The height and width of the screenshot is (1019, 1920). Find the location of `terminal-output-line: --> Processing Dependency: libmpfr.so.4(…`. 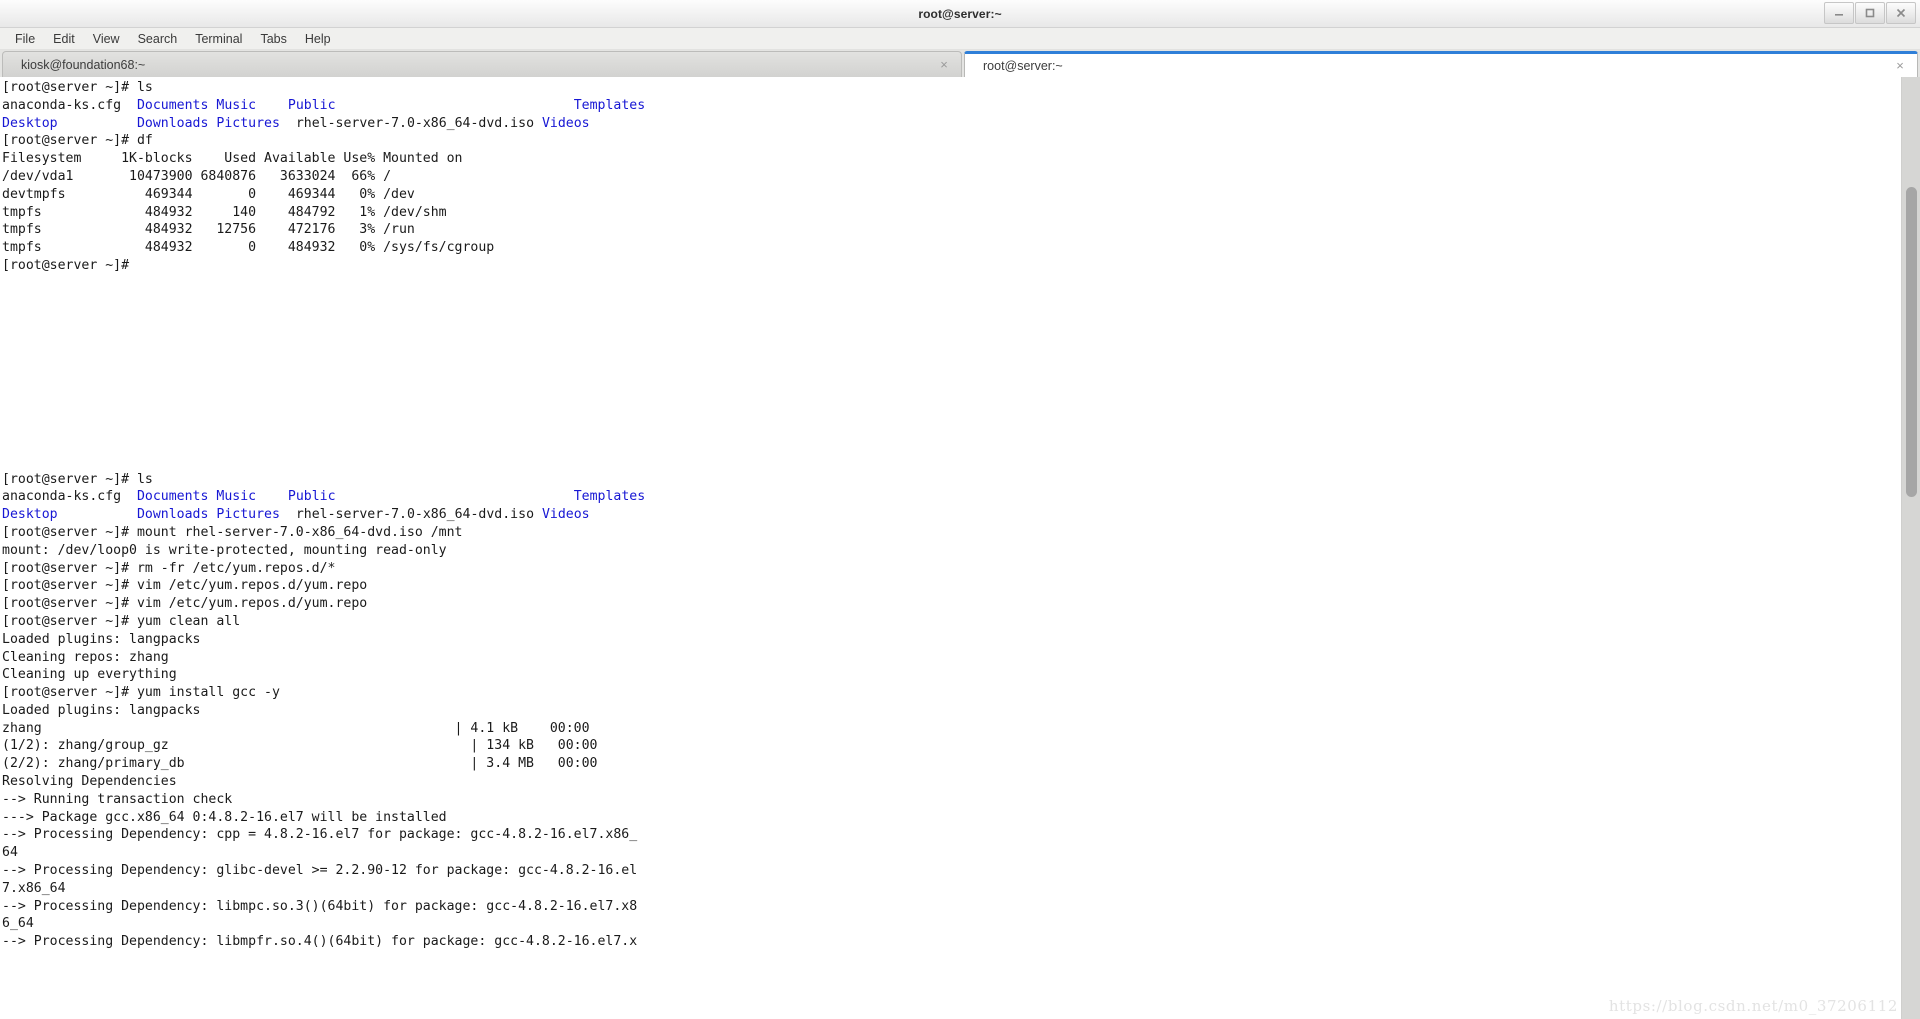

terminal-output-line: --> Processing Dependency: libmpfr.so.4(… is located at coordinates (320, 942).